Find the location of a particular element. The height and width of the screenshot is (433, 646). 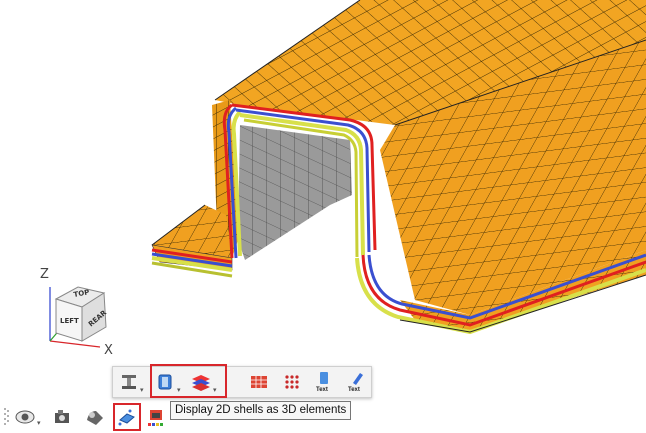

shell-display-button is located at coordinates (129, 382).